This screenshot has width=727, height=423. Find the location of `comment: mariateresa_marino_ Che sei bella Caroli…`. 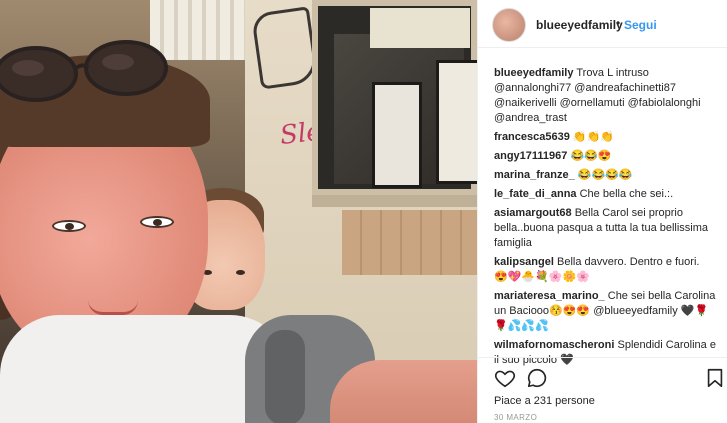

comment: mariateresa_marino_ Che sei bella Caroli… is located at coordinates (605, 311).